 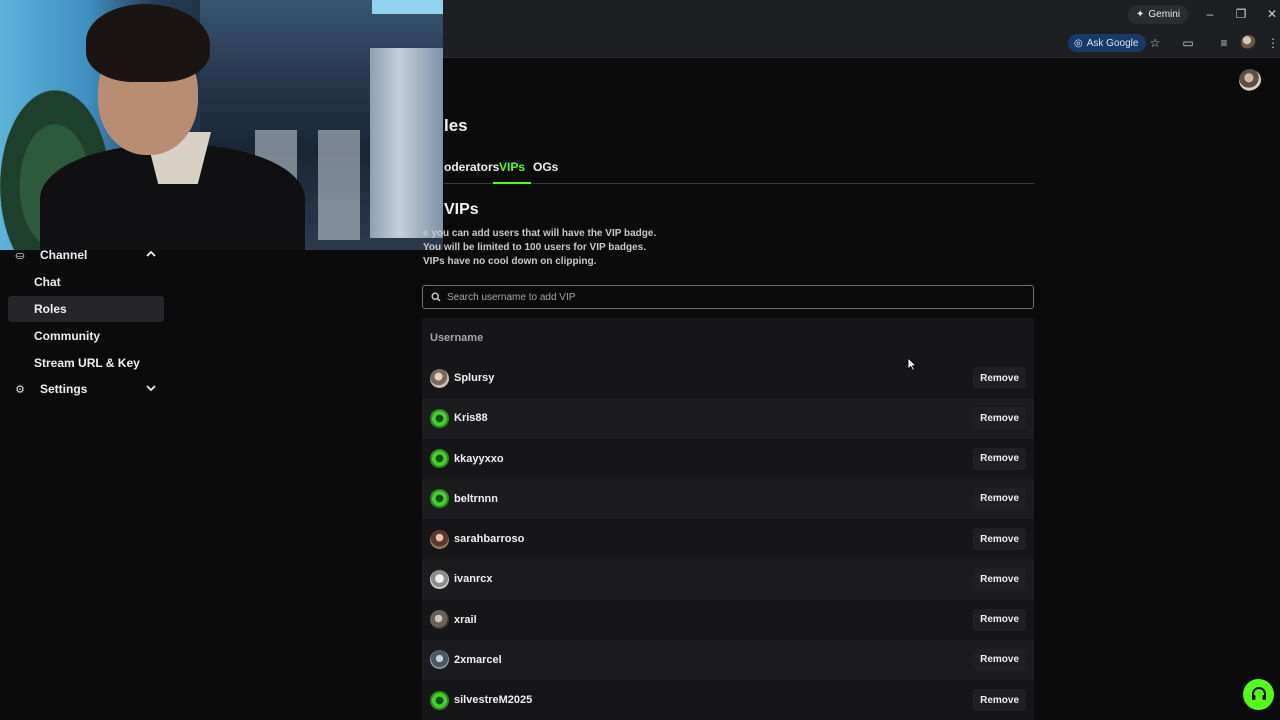 I want to click on webcam-stool, so click(x=339, y=185).